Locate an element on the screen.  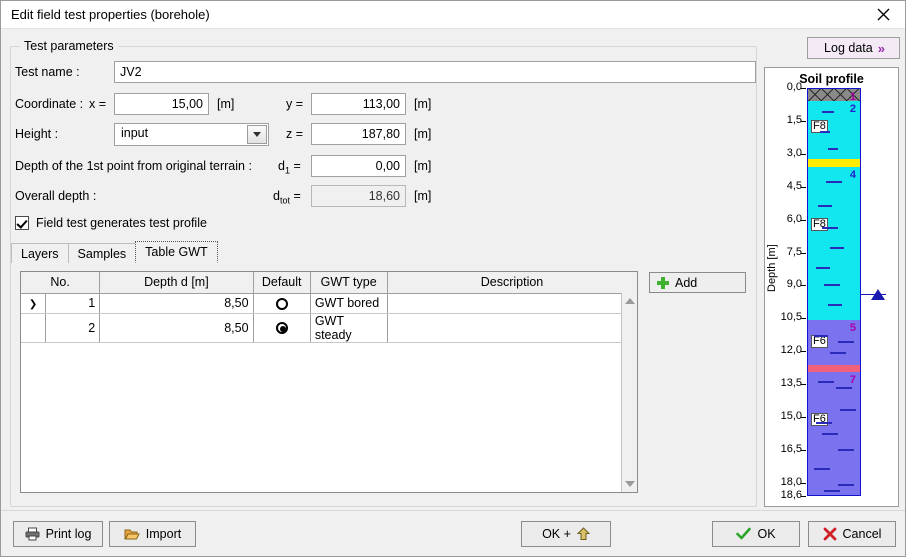
ok-plus-button: OK + is located at coordinates (566, 534).